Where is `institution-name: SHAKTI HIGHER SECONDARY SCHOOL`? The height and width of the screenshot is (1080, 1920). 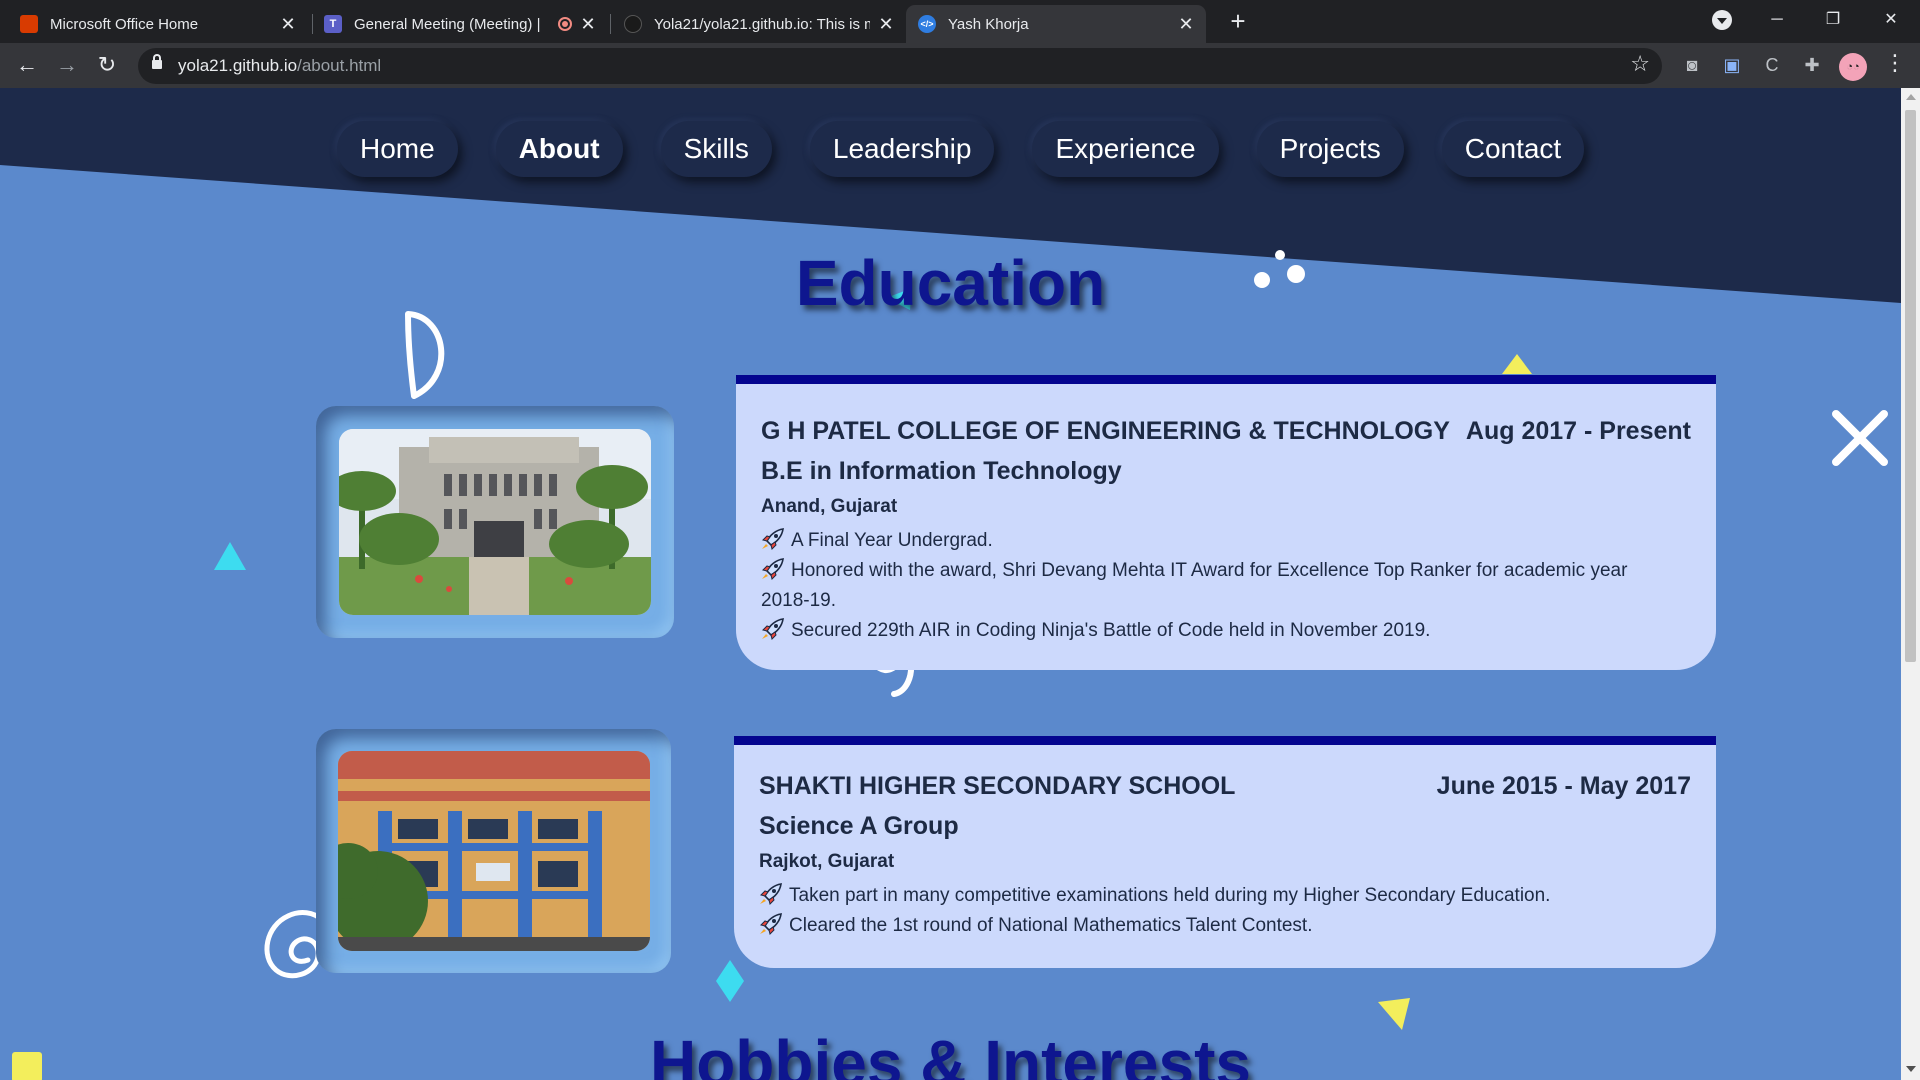
institution-name: SHAKTI HIGHER SECONDARY SCHOOL is located at coordinates (997, 786).